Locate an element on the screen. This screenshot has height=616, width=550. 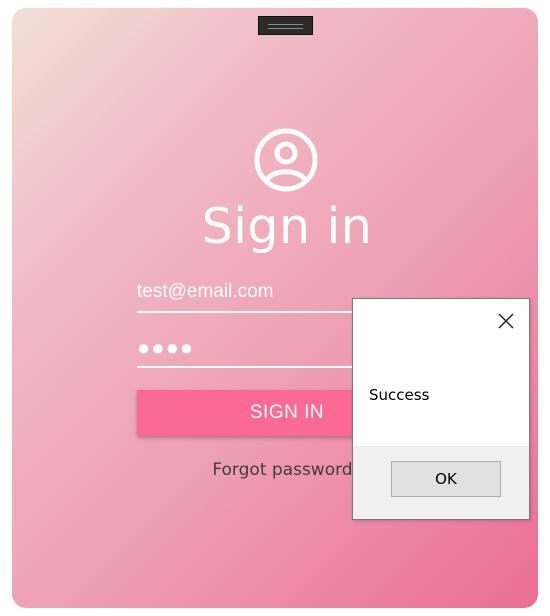
close-icon is located at coordinates (506, 321).